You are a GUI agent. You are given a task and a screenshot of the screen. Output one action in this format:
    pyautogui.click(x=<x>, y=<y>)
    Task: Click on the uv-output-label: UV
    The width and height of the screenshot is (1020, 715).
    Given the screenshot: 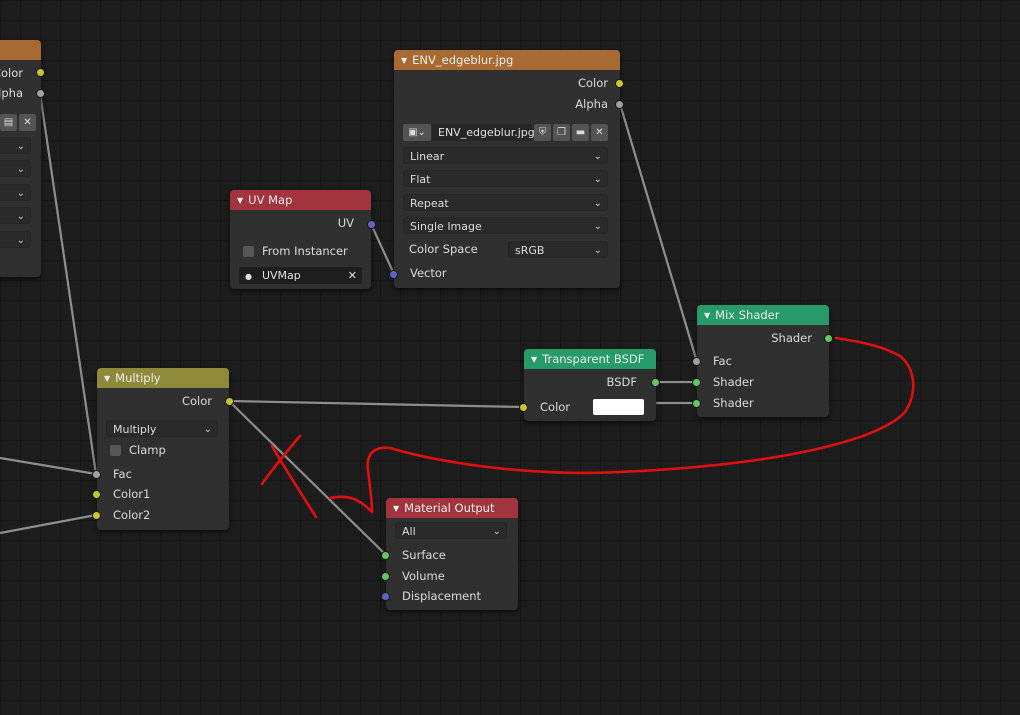 What is the action you would take?
    pyautogui.click(x=345, y=223)
    